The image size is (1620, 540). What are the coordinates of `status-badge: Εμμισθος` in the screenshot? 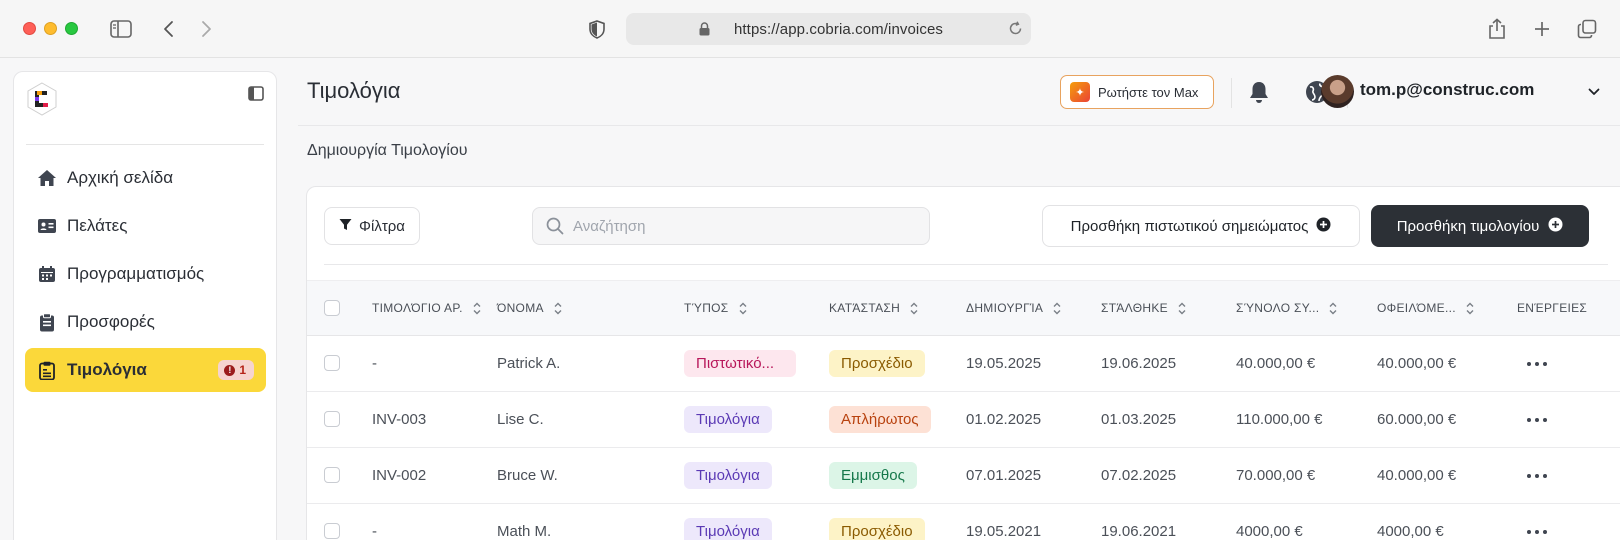 It's located at (873, 475).